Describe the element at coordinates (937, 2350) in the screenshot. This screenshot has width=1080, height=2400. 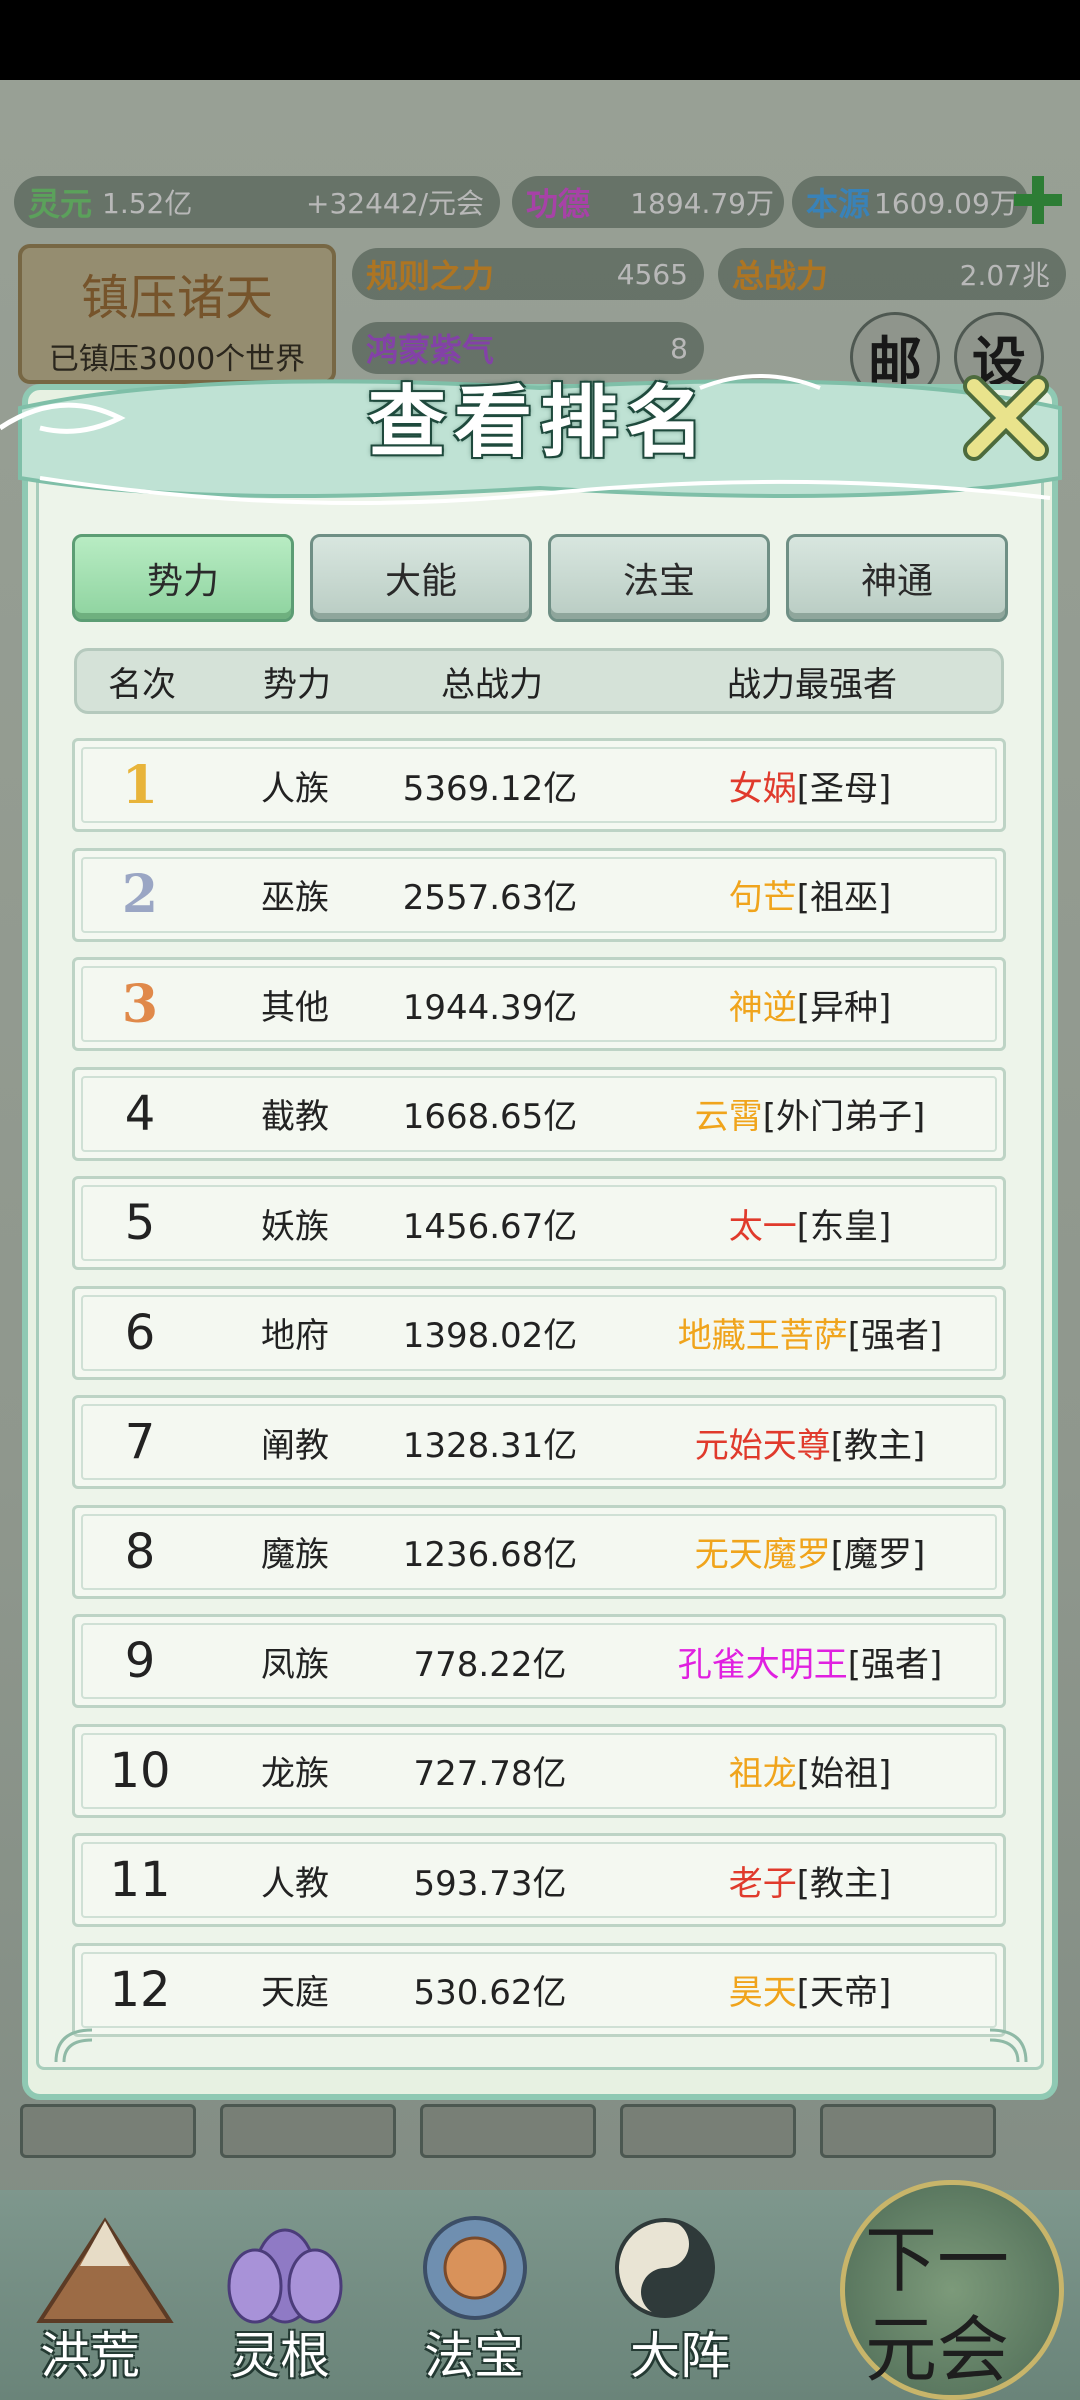
I see `next-era-line2: 元会` at that location.